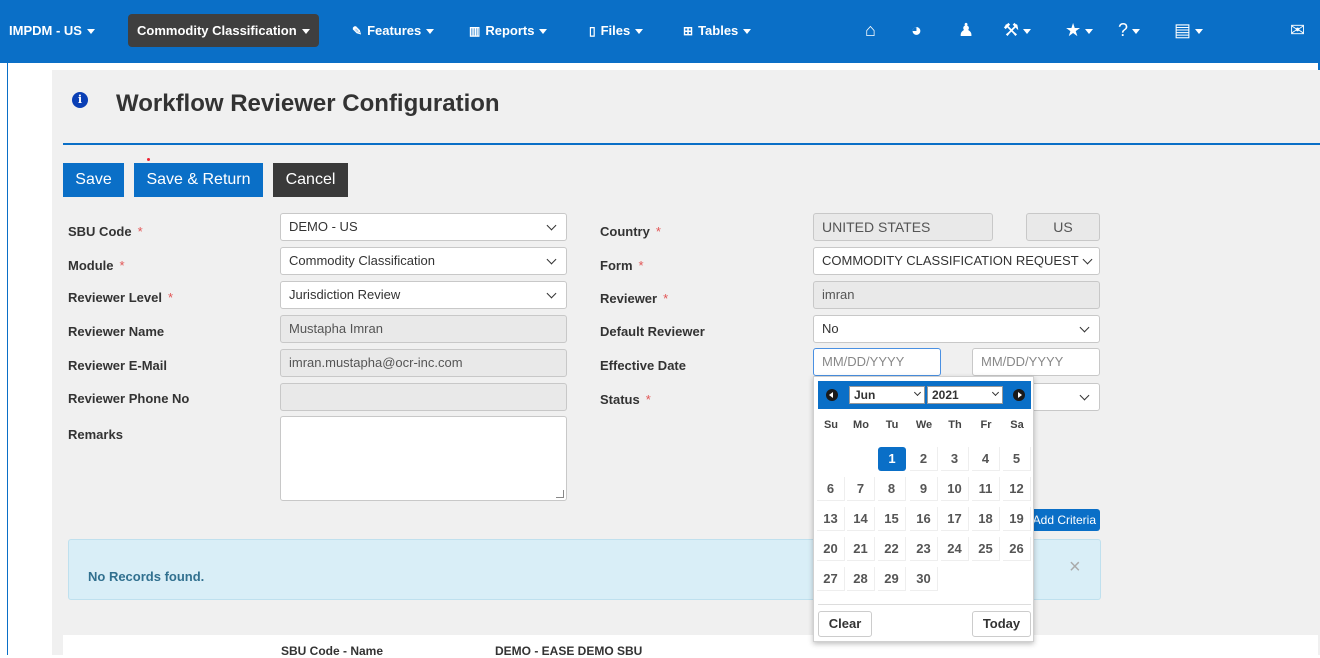 The height and width of the screenshot is (658, 1320). Describe the element at coordinates (620, 399) in the screenshot. I see `status-label-text: Status` at that location.